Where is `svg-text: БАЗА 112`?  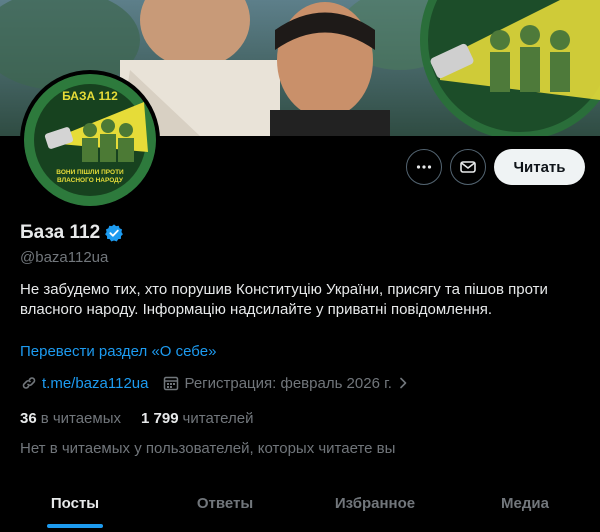
svg-text: БАЗА 112 is located at coordinates (90, 96).